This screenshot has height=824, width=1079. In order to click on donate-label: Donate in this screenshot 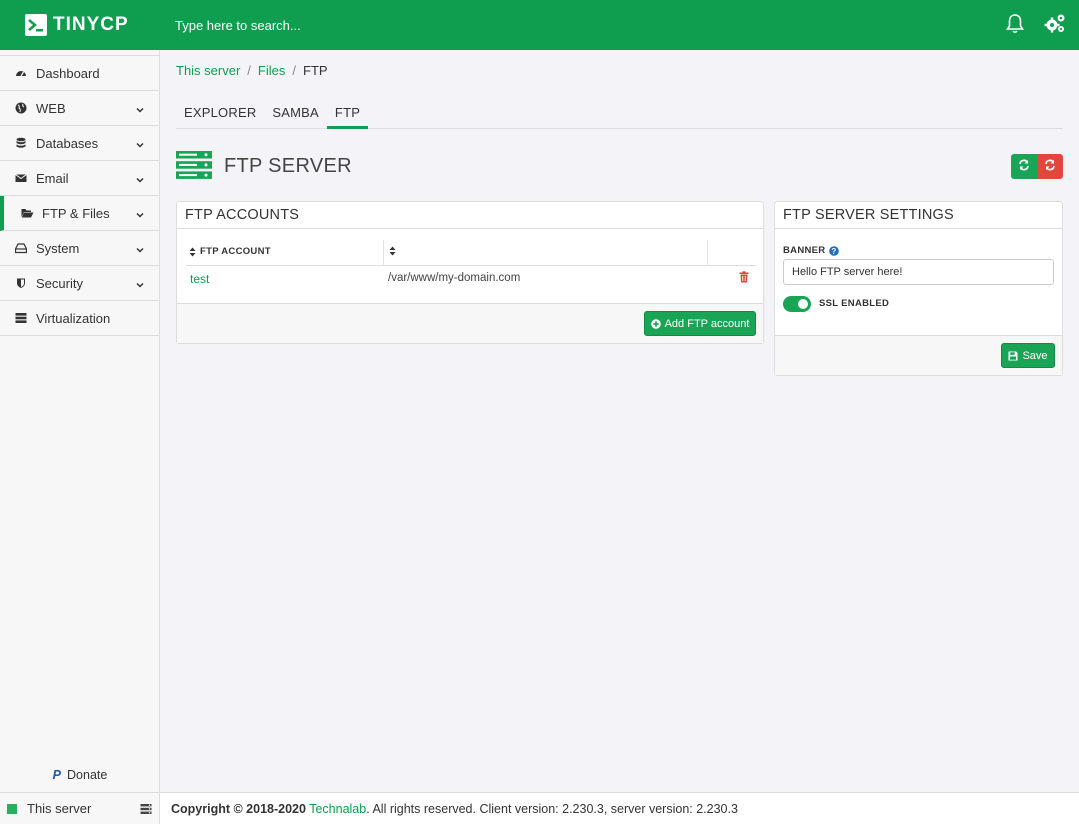, I will do `click(87, 775)`.